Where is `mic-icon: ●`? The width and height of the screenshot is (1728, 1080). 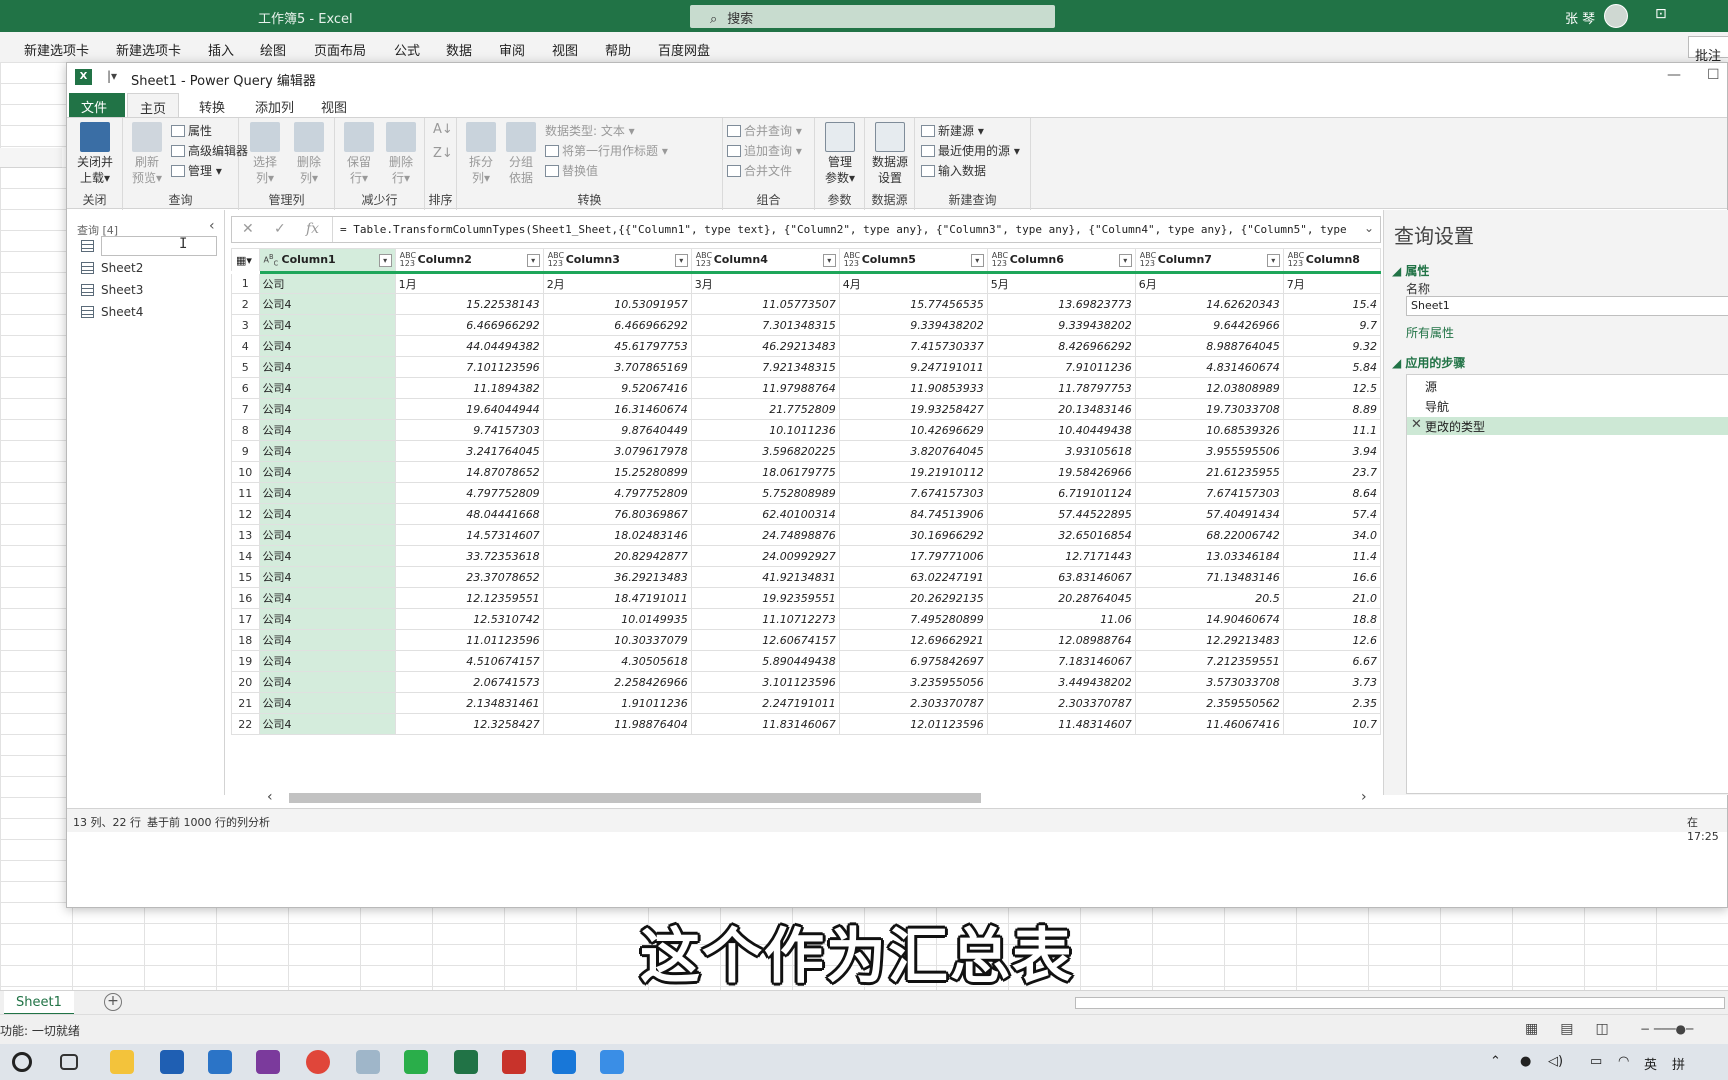
mic-icon: ● is located at coordinates (1525, 1061).